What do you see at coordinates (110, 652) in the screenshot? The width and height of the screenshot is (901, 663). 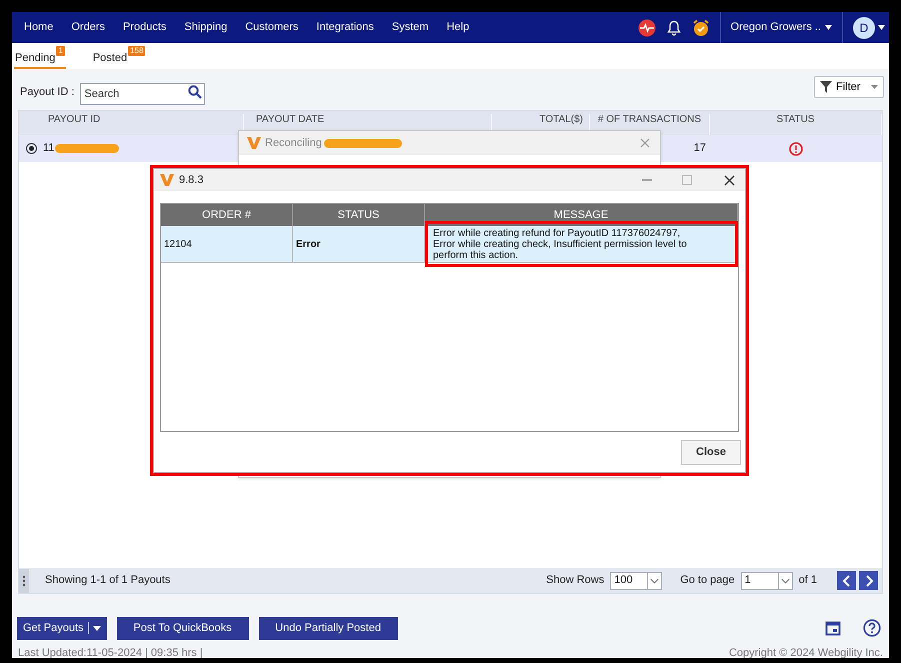 I see `last-updated-text: Last Updated:11-05-2024 | 09:35 hrs |` at bounding box center [110, 652].